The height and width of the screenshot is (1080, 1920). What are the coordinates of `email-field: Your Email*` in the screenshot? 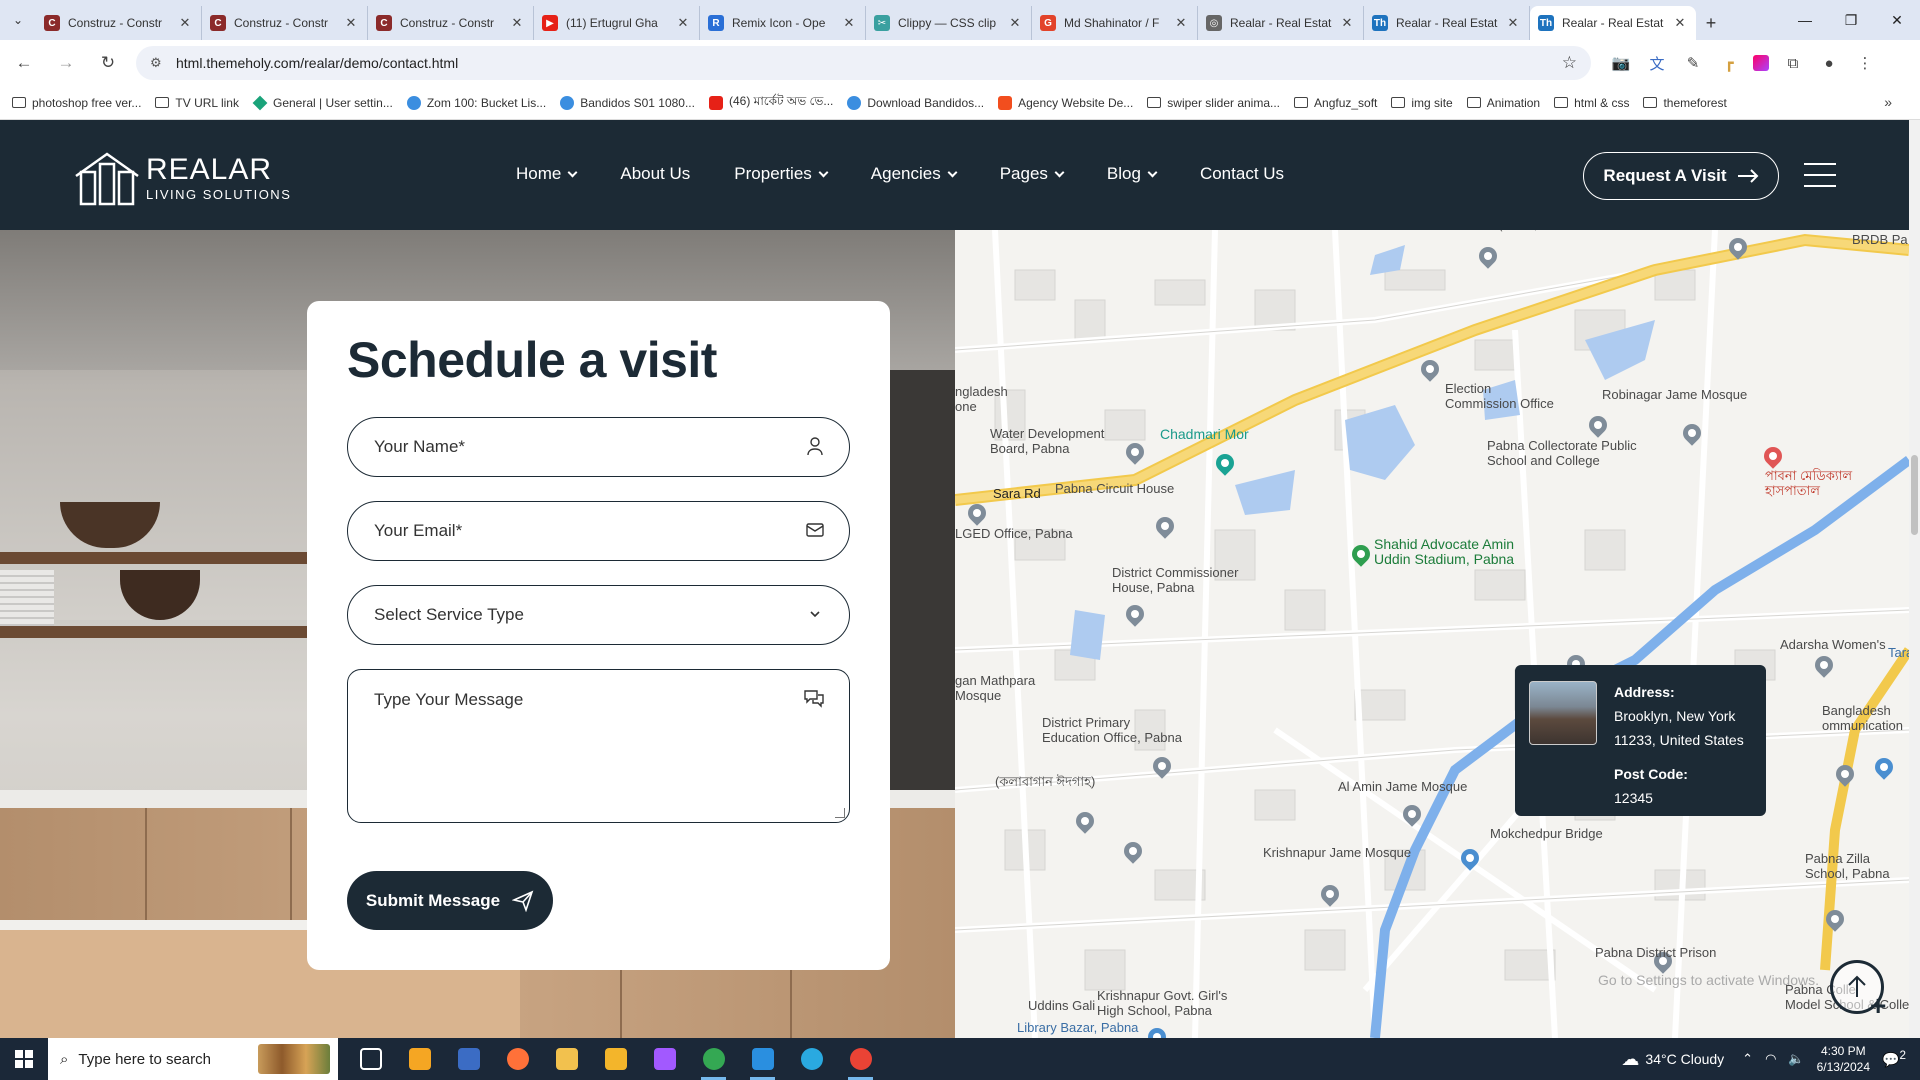 It's located at (598, 531).